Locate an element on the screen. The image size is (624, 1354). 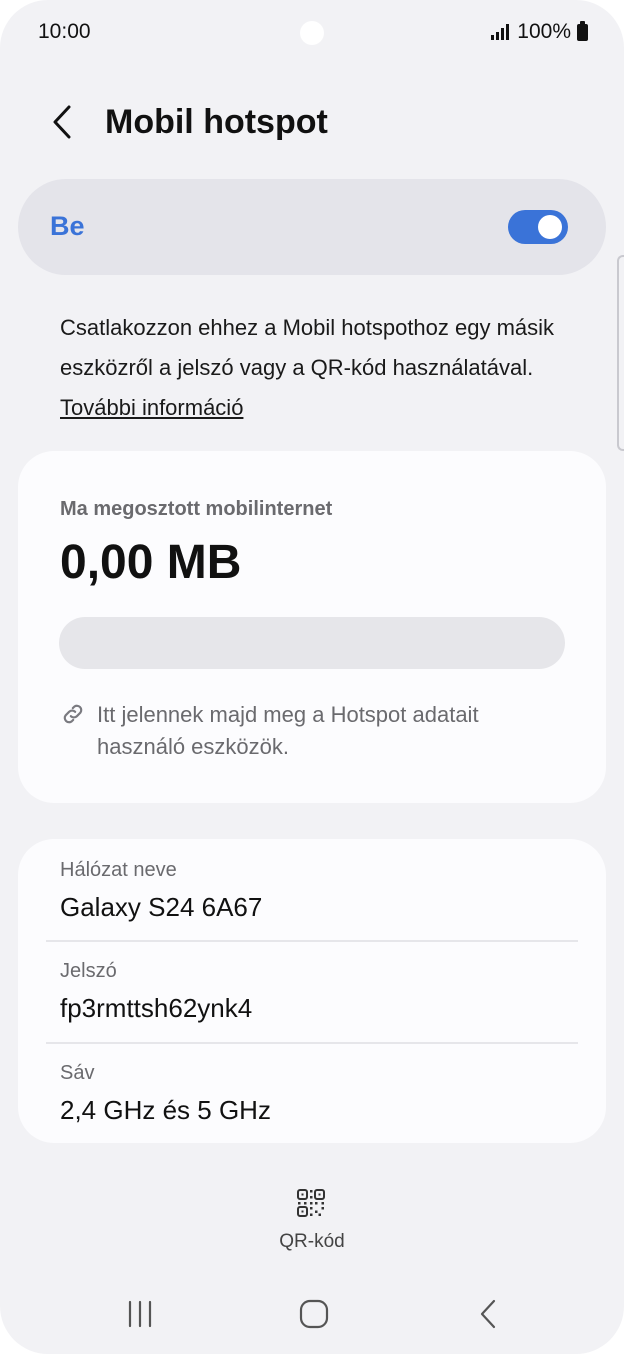
link-icon is located at coordinates (73, 714).